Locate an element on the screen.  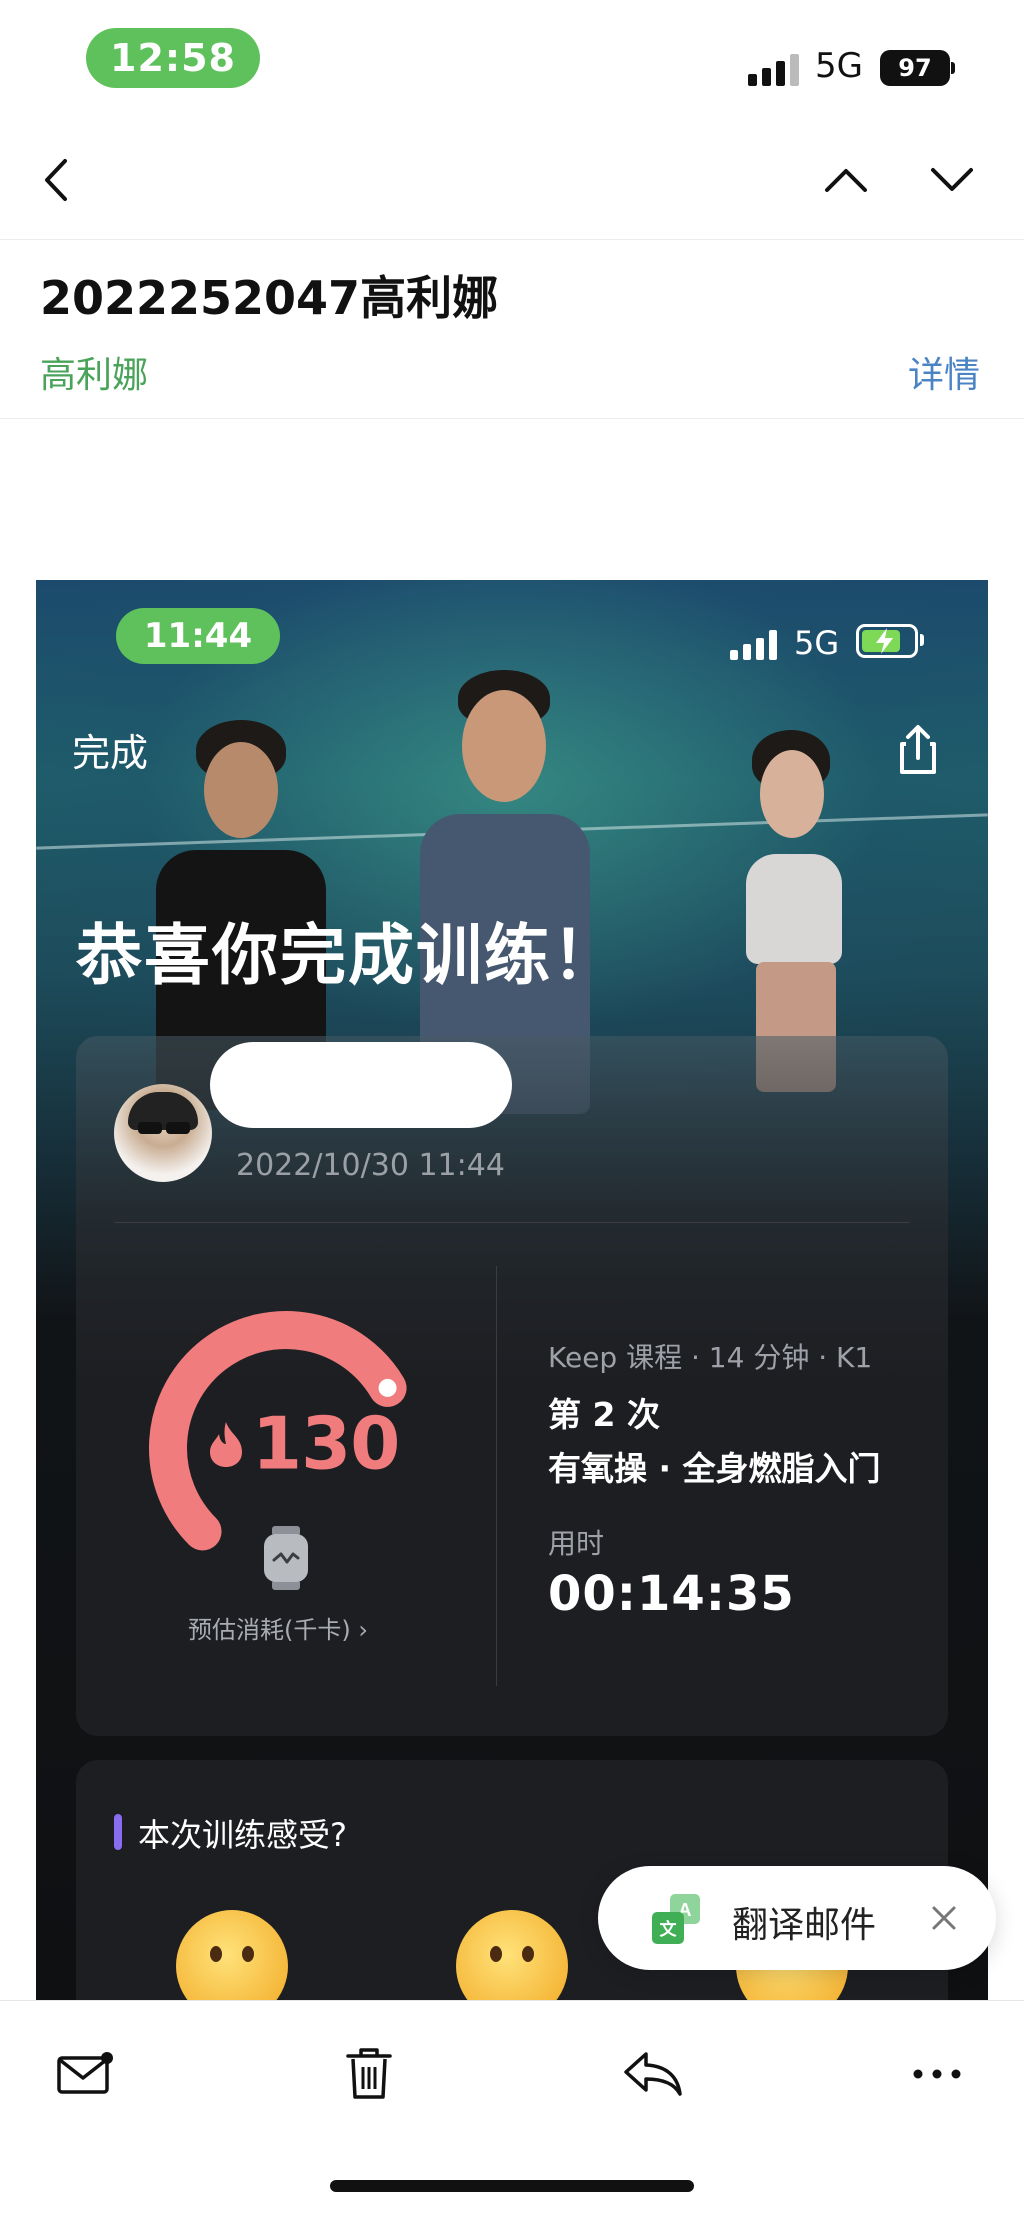
home-indicator is located at coordinates (512, 2186).